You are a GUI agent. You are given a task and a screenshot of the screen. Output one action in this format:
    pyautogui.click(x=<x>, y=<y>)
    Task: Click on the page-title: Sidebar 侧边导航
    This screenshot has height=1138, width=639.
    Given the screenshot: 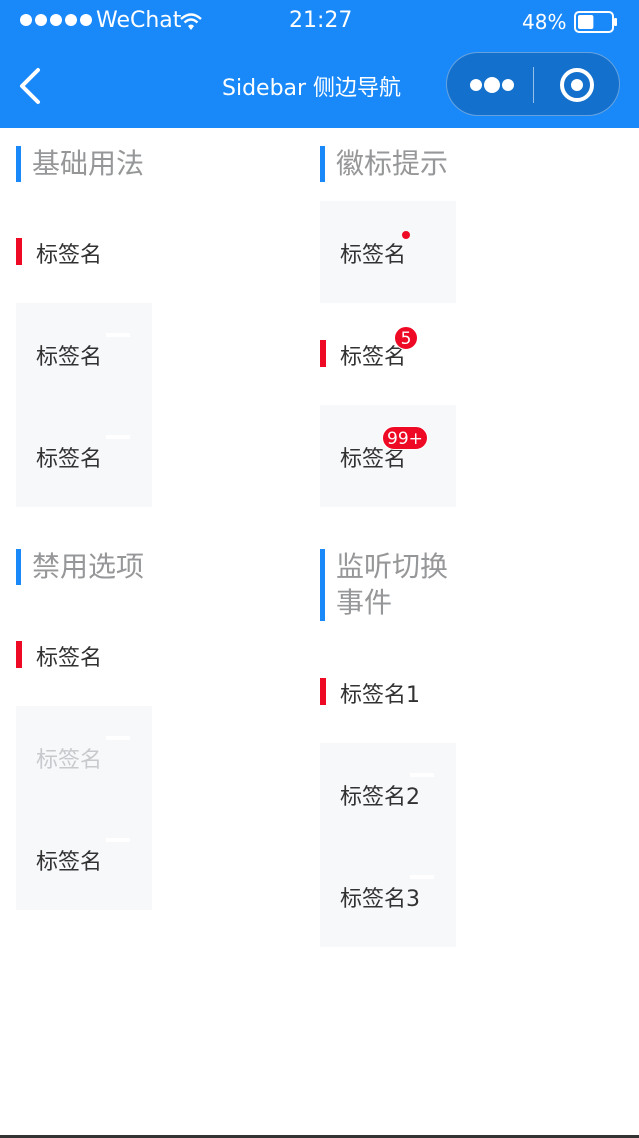 What is the action you would take?
    pyautogui.click(x=312, y=88)
    